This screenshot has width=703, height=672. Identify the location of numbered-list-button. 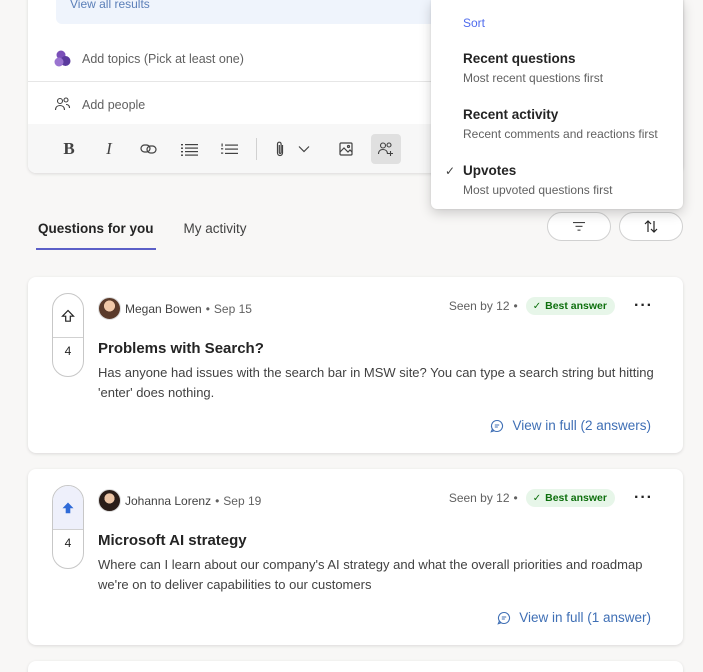
(229, 149).